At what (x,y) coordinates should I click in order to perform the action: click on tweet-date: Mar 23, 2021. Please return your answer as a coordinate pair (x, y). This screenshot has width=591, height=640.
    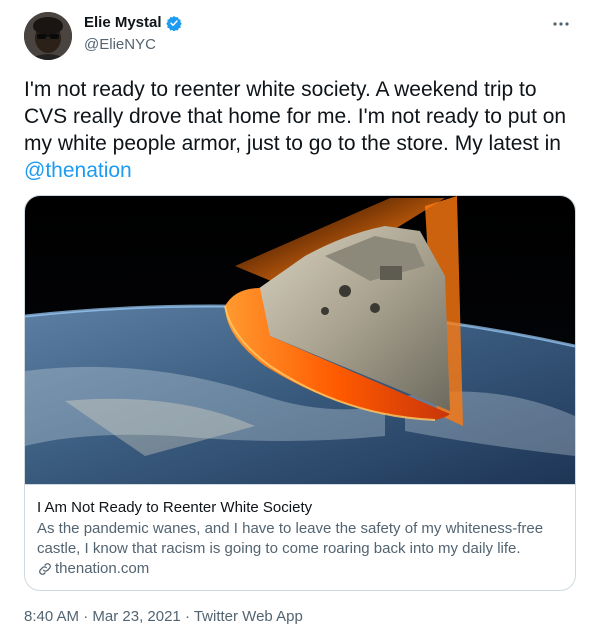
    Looking at the image, I should click on (136, 616).